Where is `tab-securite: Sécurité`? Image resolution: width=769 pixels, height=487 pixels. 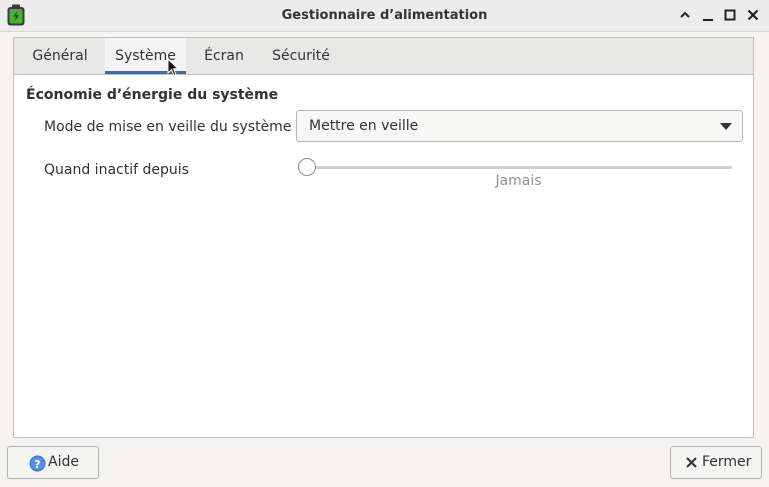
tab-securite: Sécurité is located at coordinates (301, 56).